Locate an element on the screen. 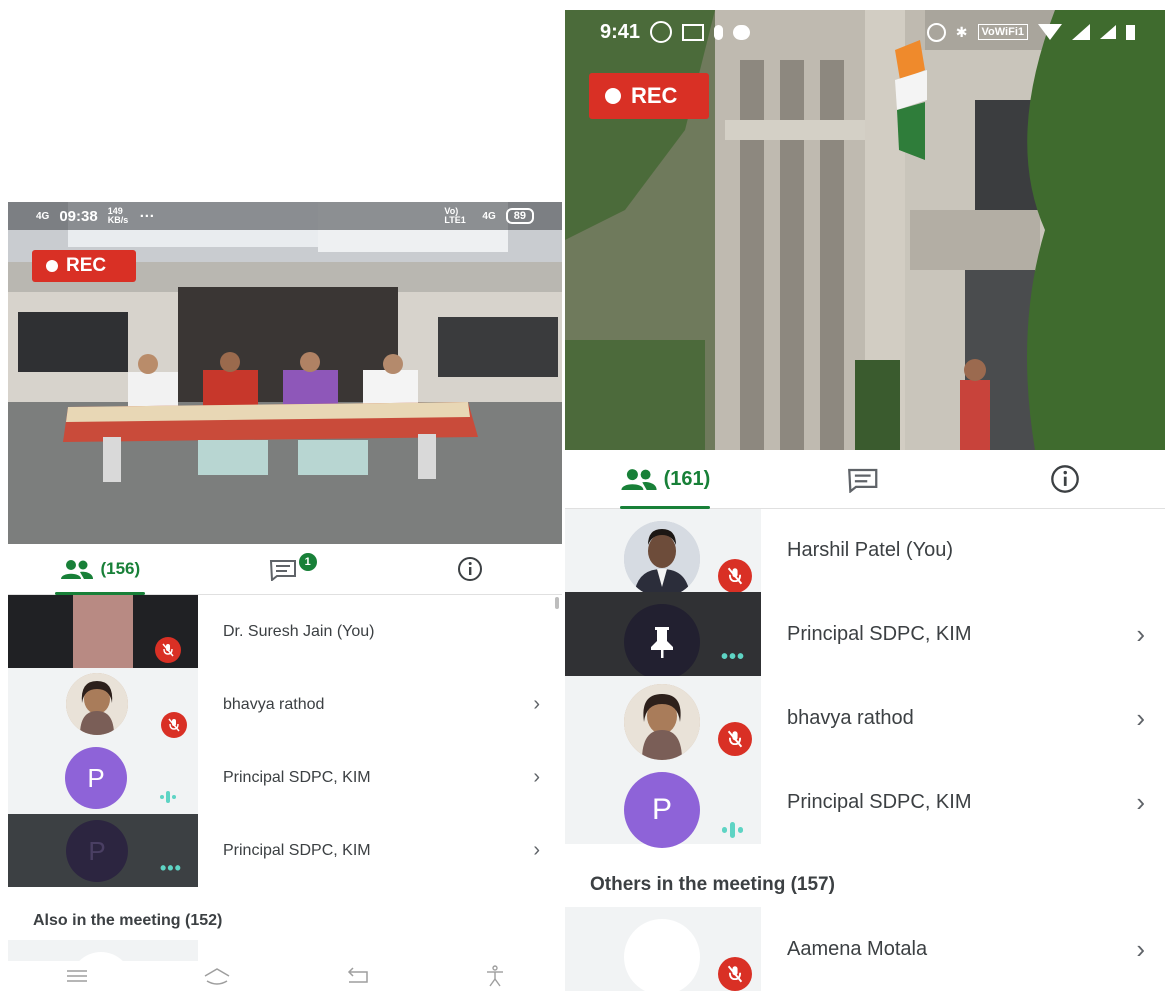 The height and width of the screenshot is (991, 1165). right-rec-dot-icon is located at coordinates (613, 96).